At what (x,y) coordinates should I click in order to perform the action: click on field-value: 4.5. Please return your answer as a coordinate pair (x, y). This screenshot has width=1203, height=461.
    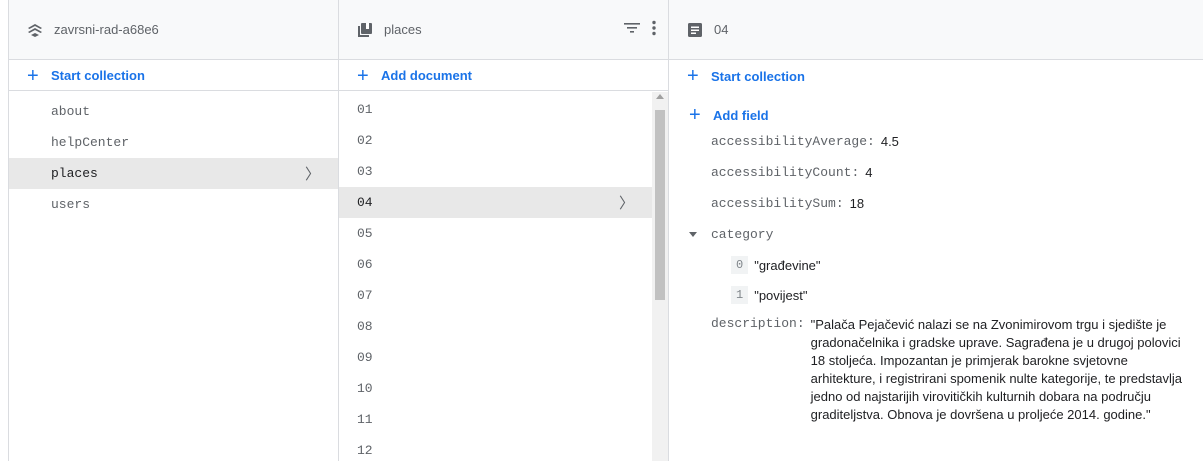
    Looking at the image, I should click on (889, 141).